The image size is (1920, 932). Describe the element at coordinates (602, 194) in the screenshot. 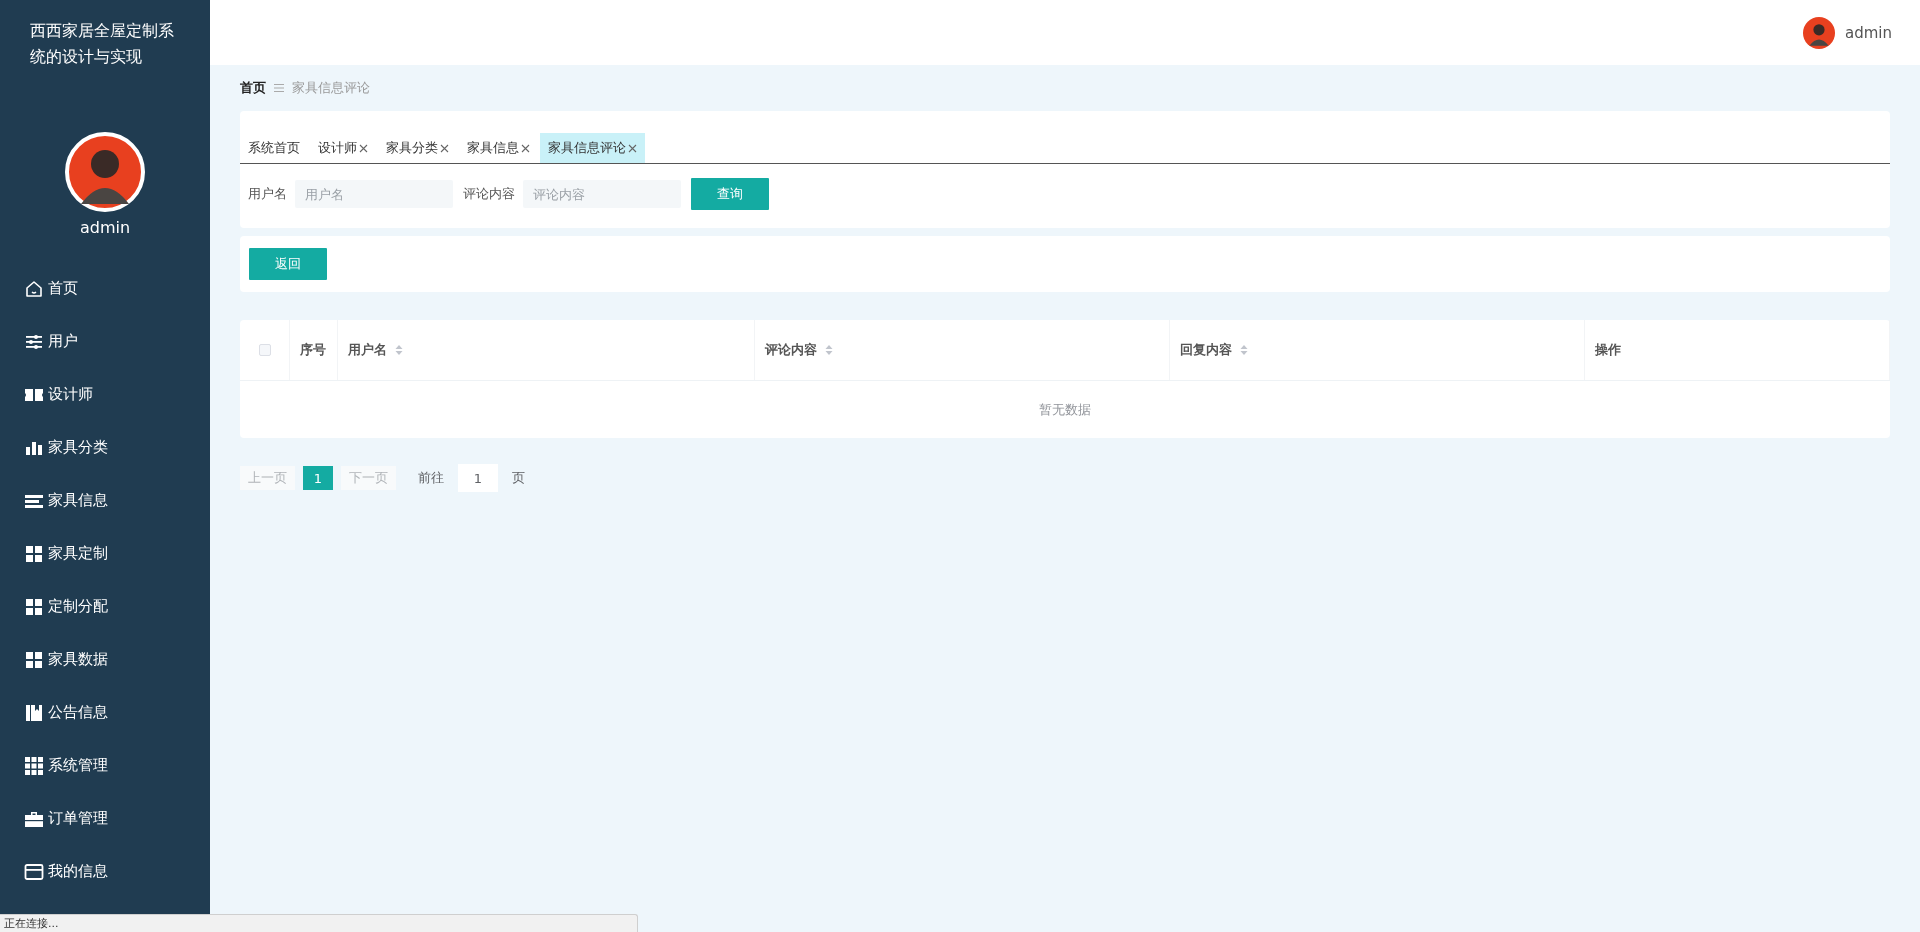

I see `input-field: 评论内容` at that location.